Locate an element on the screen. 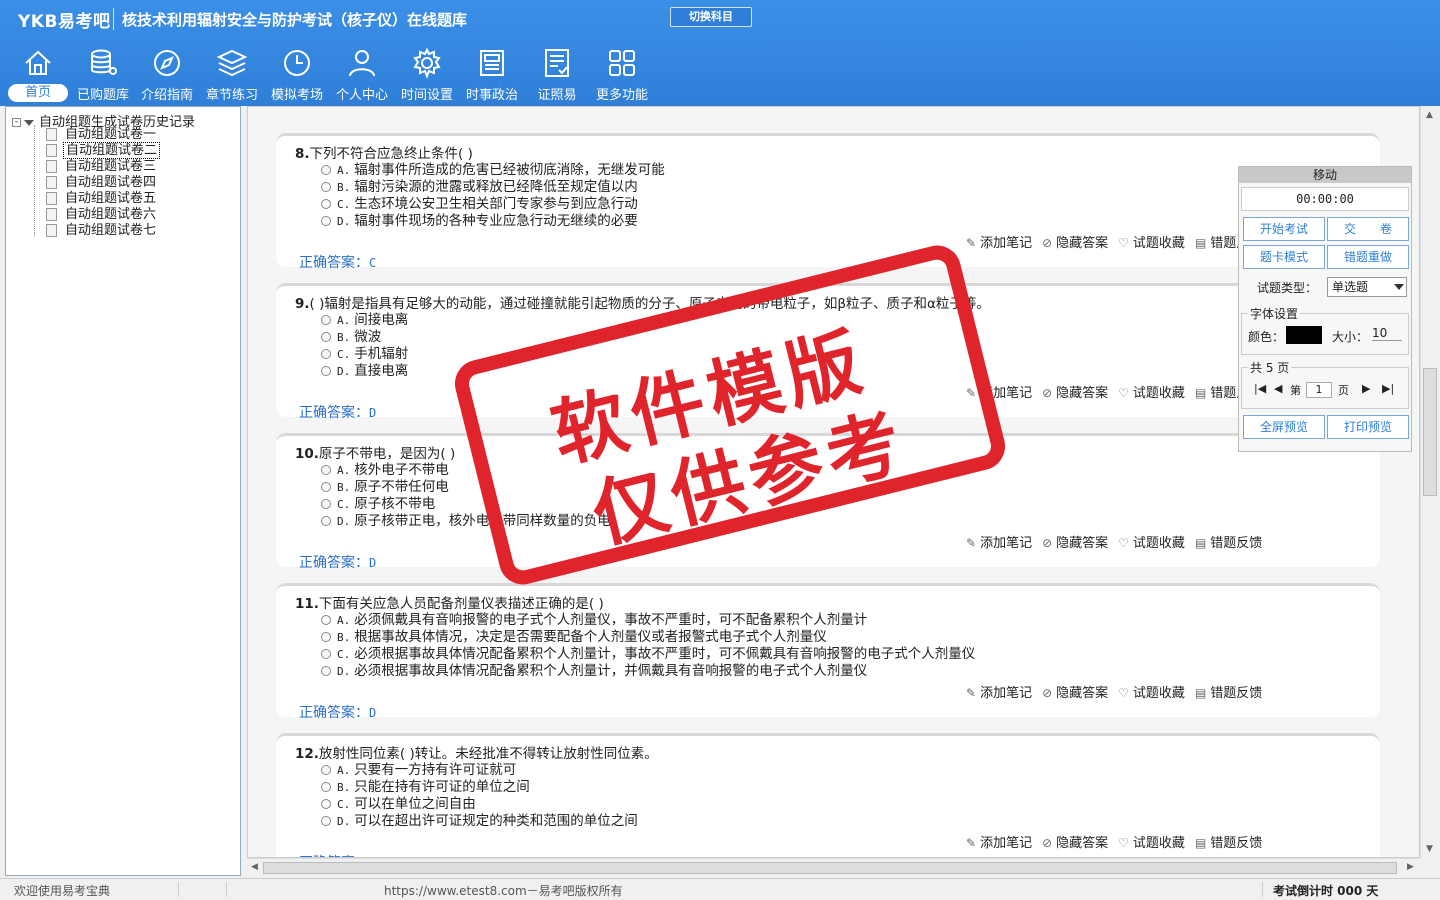 Image resolution: width=1440 pixels, height=900 pixels. question-type-label: 试题类型： is located at coordinates (1287, 288).